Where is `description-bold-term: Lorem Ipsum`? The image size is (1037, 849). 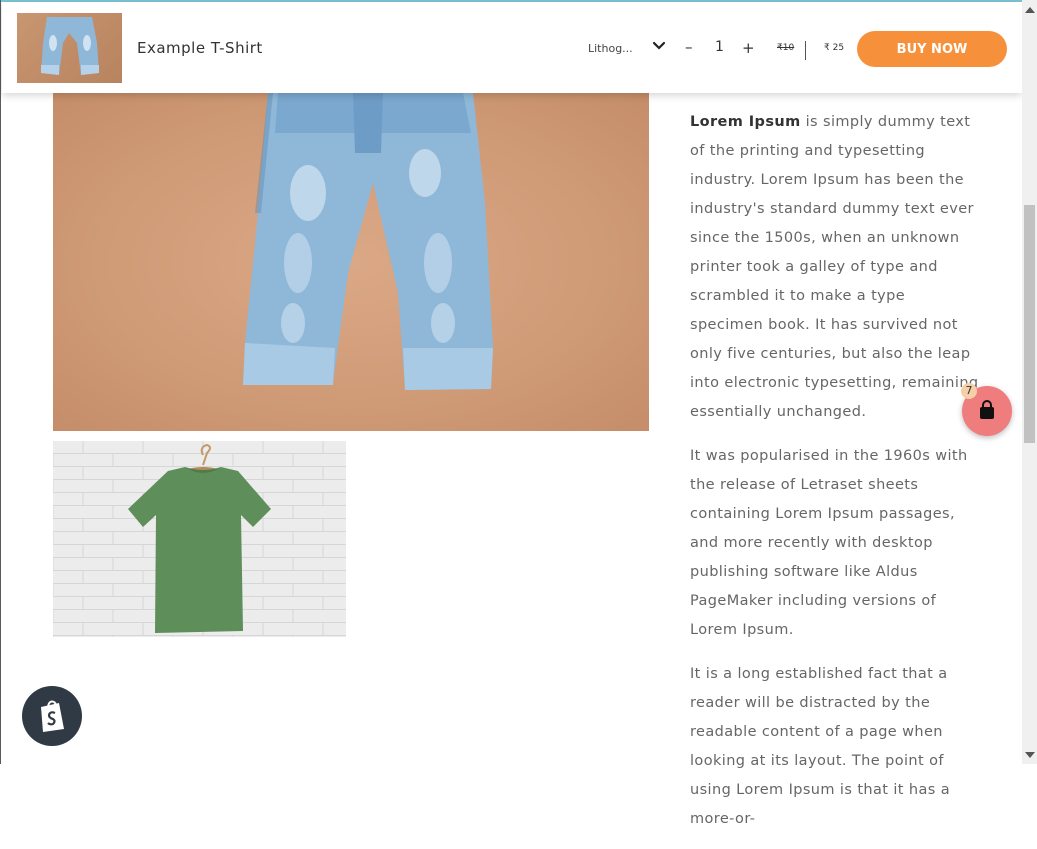 description-bold-term: Lorem Ipsum is located at coordinates (745, 122).